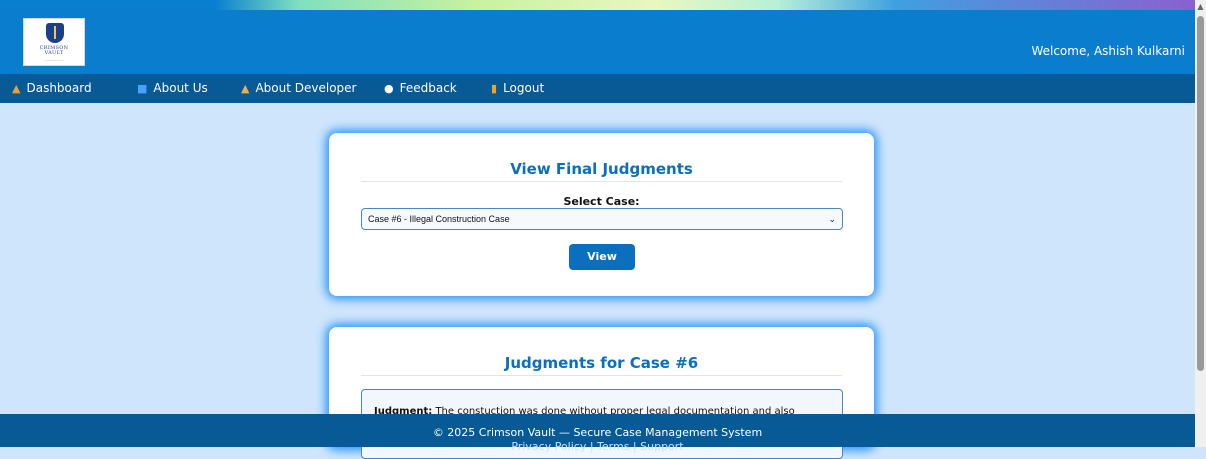 Image resolution: width=1206 pixels, height=459 pixels. I want to click on page-scrollbar: ▲, so click(1200, 223).